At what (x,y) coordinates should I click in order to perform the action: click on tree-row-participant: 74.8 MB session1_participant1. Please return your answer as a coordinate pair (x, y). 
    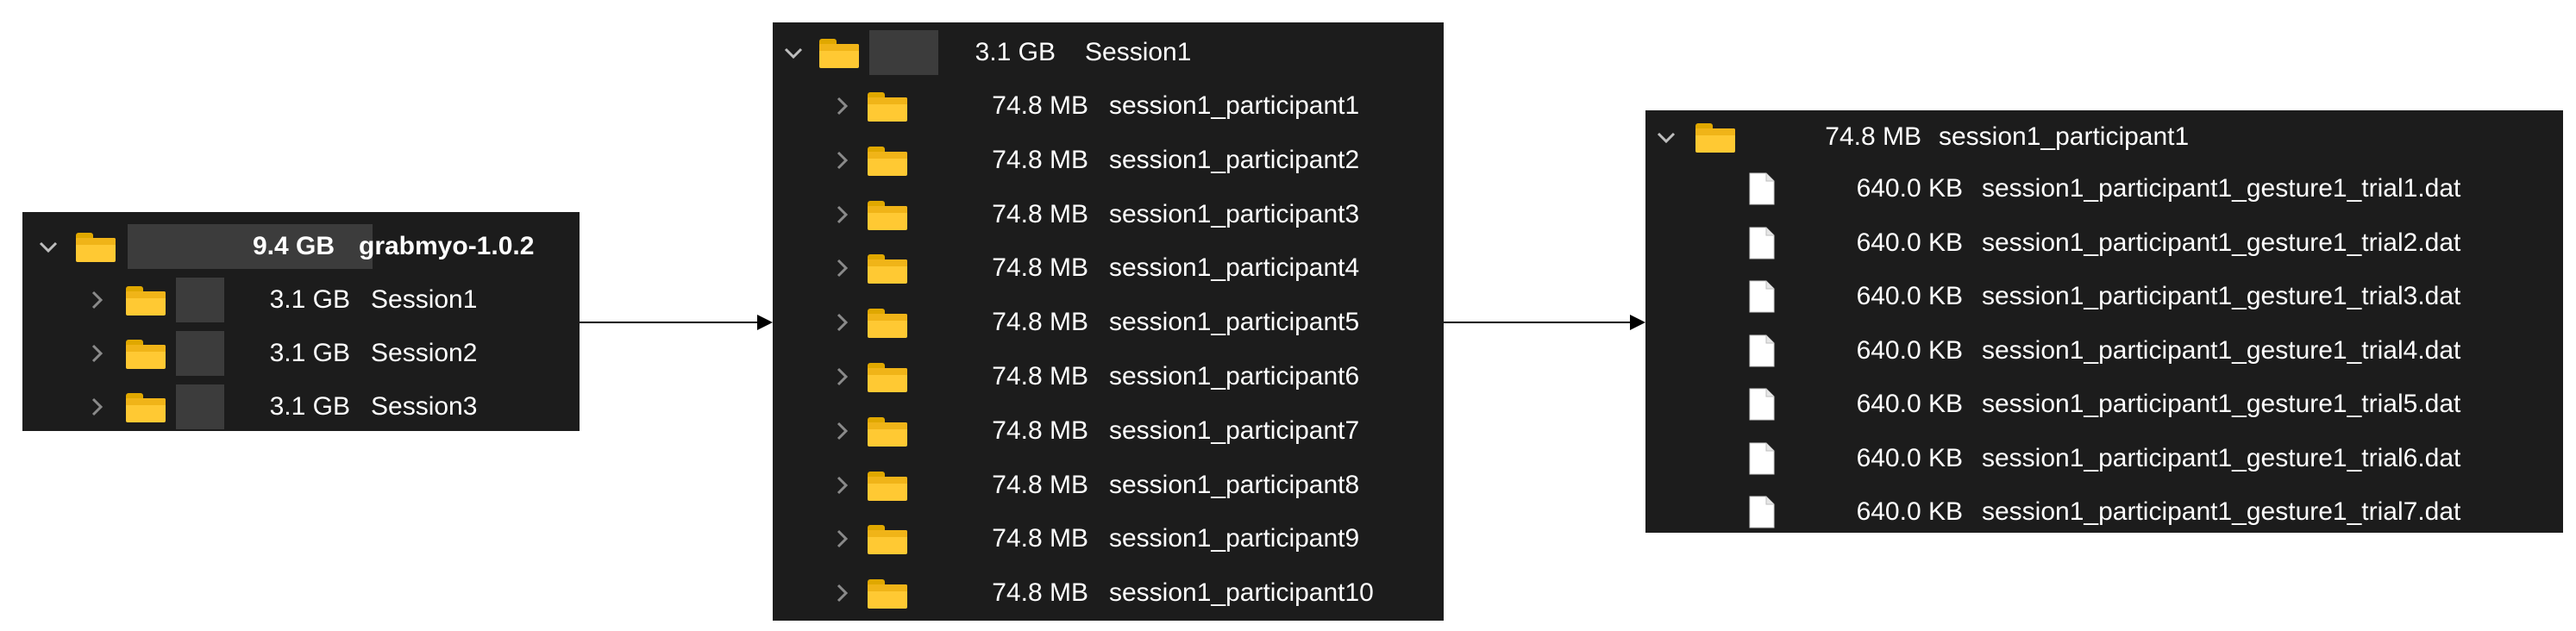
    Looking at the image, I should click on (2104, 137).